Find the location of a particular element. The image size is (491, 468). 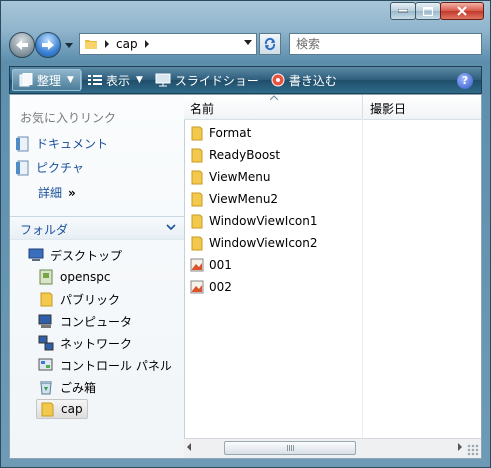

user-folder-icon is located at coordinates (46, 277).